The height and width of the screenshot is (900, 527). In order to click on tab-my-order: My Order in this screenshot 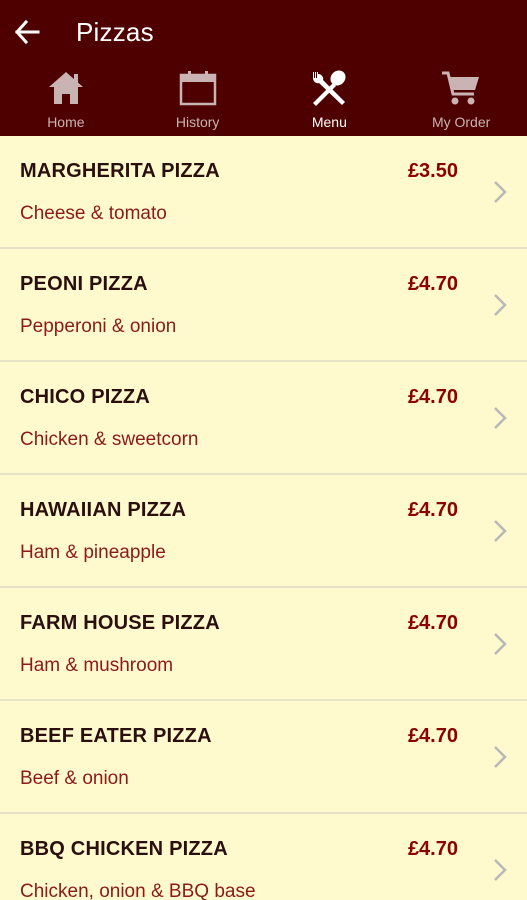, I will do `click(461, 100)`.